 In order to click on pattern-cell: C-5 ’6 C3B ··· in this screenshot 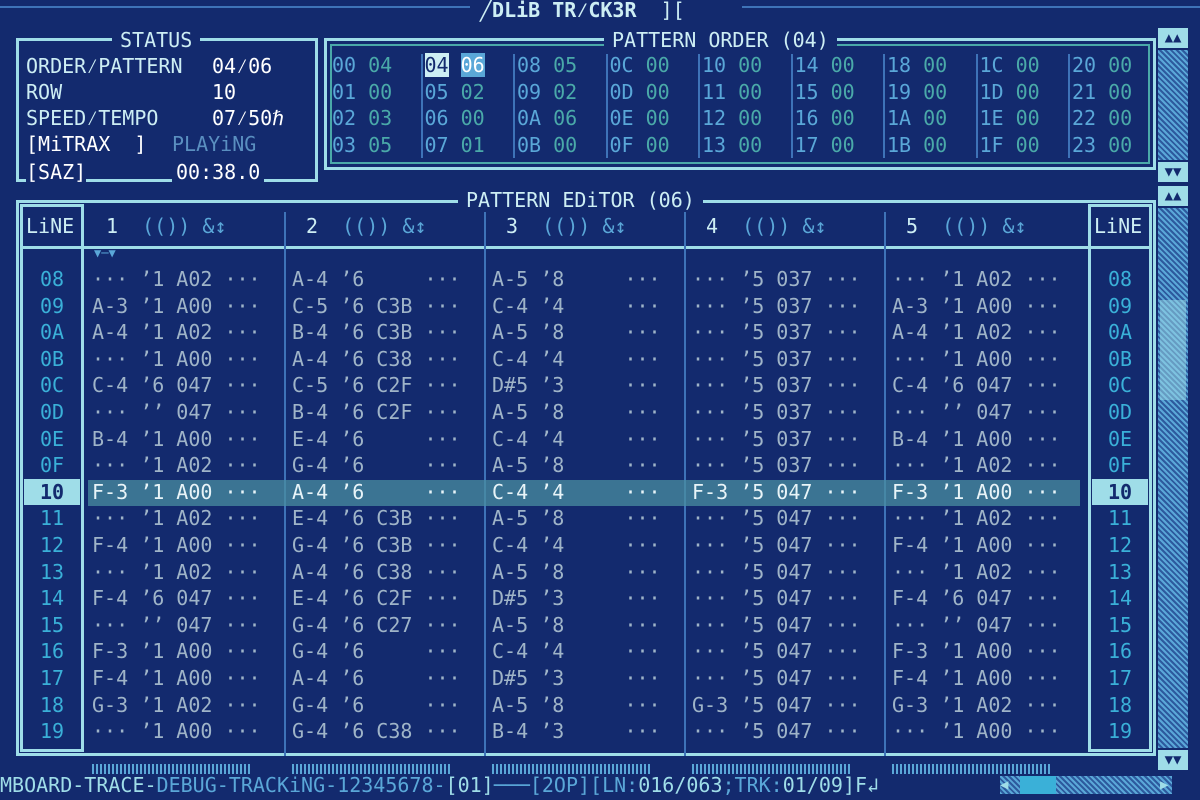, I will do `click(390, 306)`.